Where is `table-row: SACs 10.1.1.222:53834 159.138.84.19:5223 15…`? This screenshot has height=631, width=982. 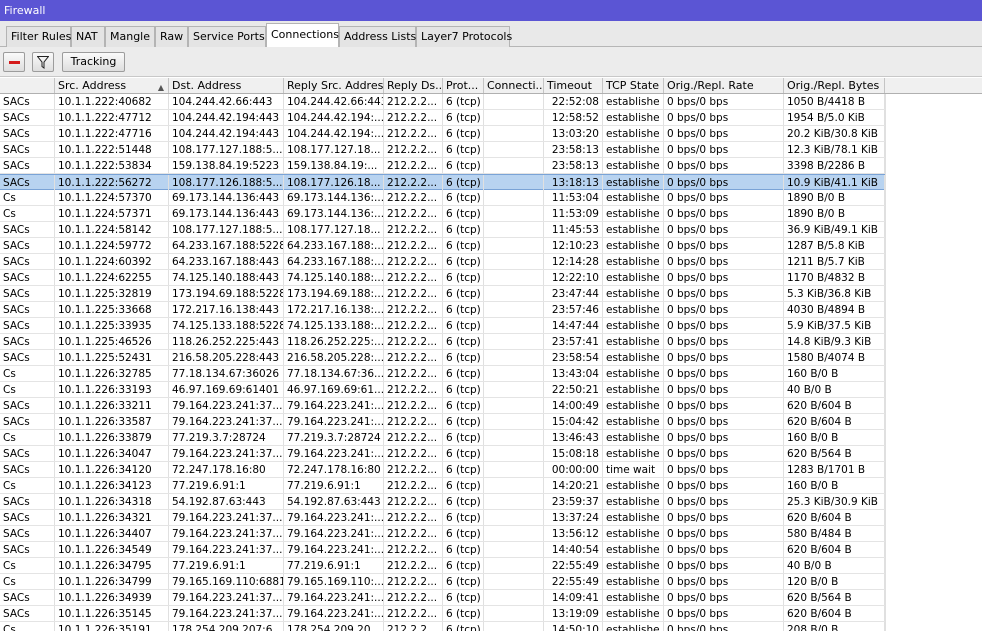 table-row: SACs 10.1.1.222:53834 159.138.84.19:5223 15… is located at coordinates (442, 166).